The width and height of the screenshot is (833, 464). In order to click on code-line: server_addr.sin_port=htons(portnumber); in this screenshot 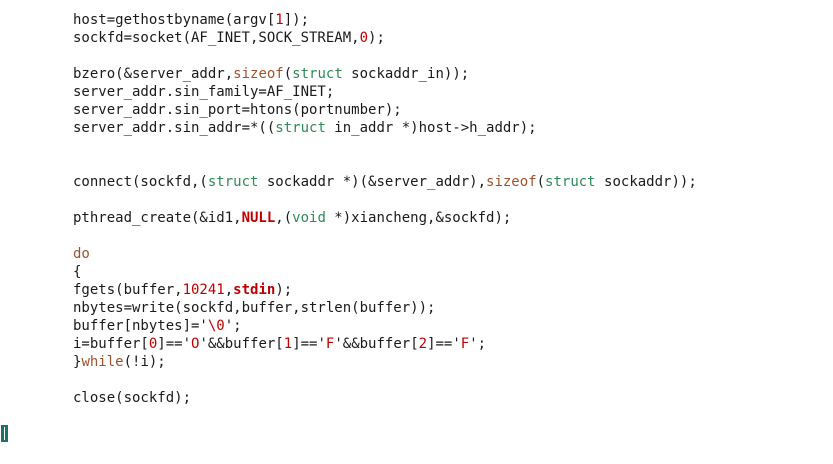, I will do `click(385, 110)`.